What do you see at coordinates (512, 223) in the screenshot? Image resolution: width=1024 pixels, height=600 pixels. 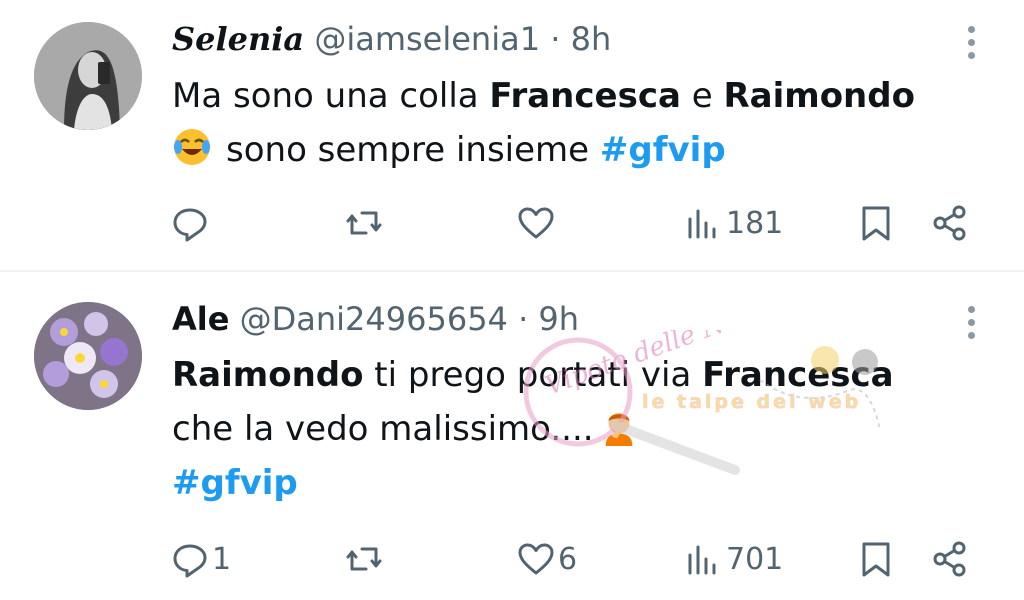 I see `action-bar: 181` at bounding box center [512, 223].